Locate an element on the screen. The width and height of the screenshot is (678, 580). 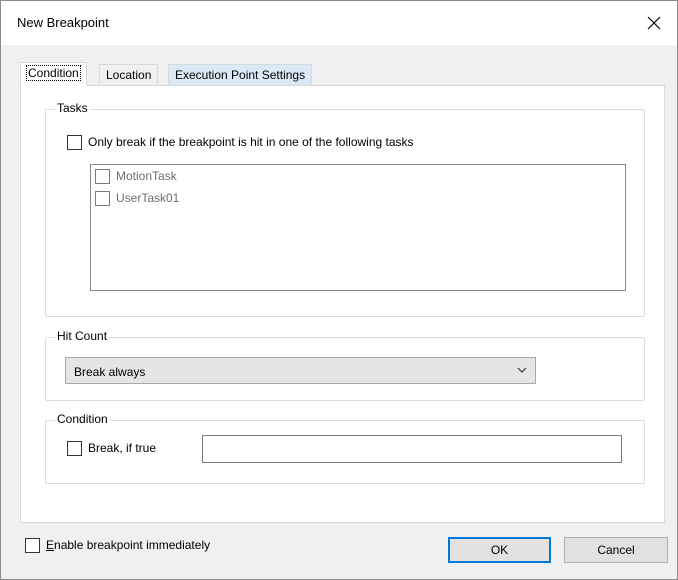
tab-condition: Condition is located at coordinates (53, 74).